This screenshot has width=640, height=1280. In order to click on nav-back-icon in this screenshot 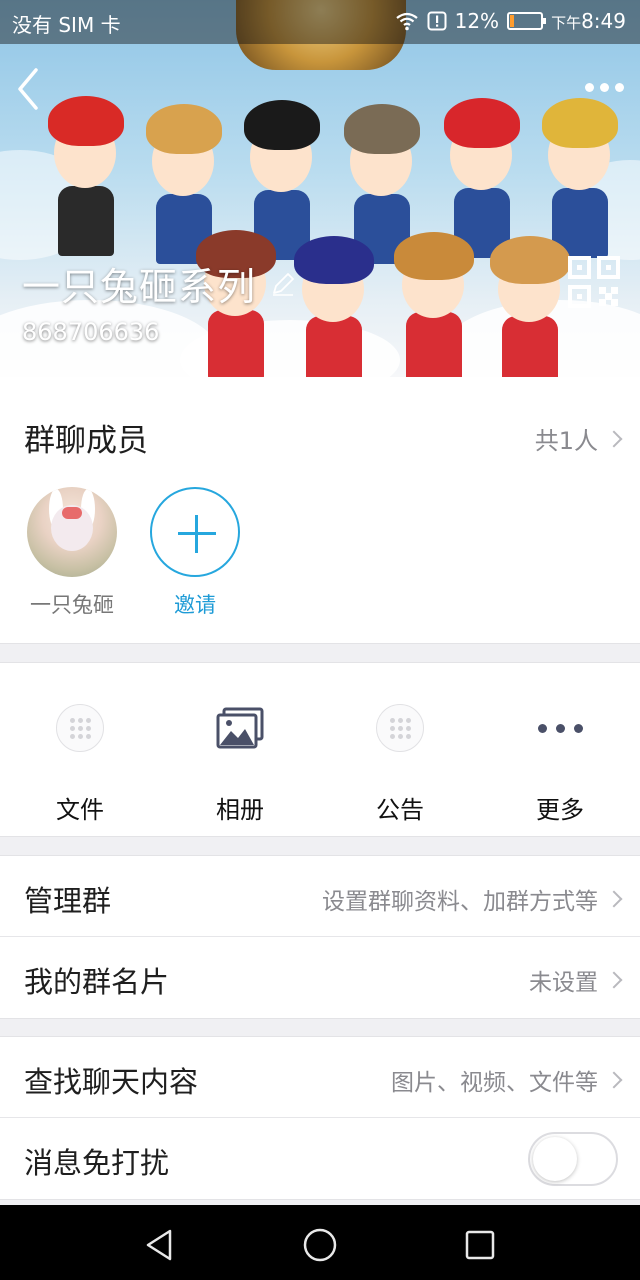, I will do `click(160, 1245)`.